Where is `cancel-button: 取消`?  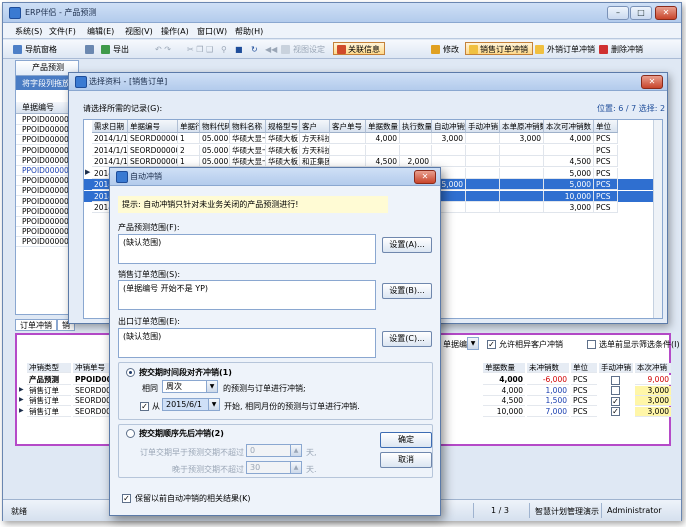
cancel-button: 取消 is located at coordinates (406, 460).